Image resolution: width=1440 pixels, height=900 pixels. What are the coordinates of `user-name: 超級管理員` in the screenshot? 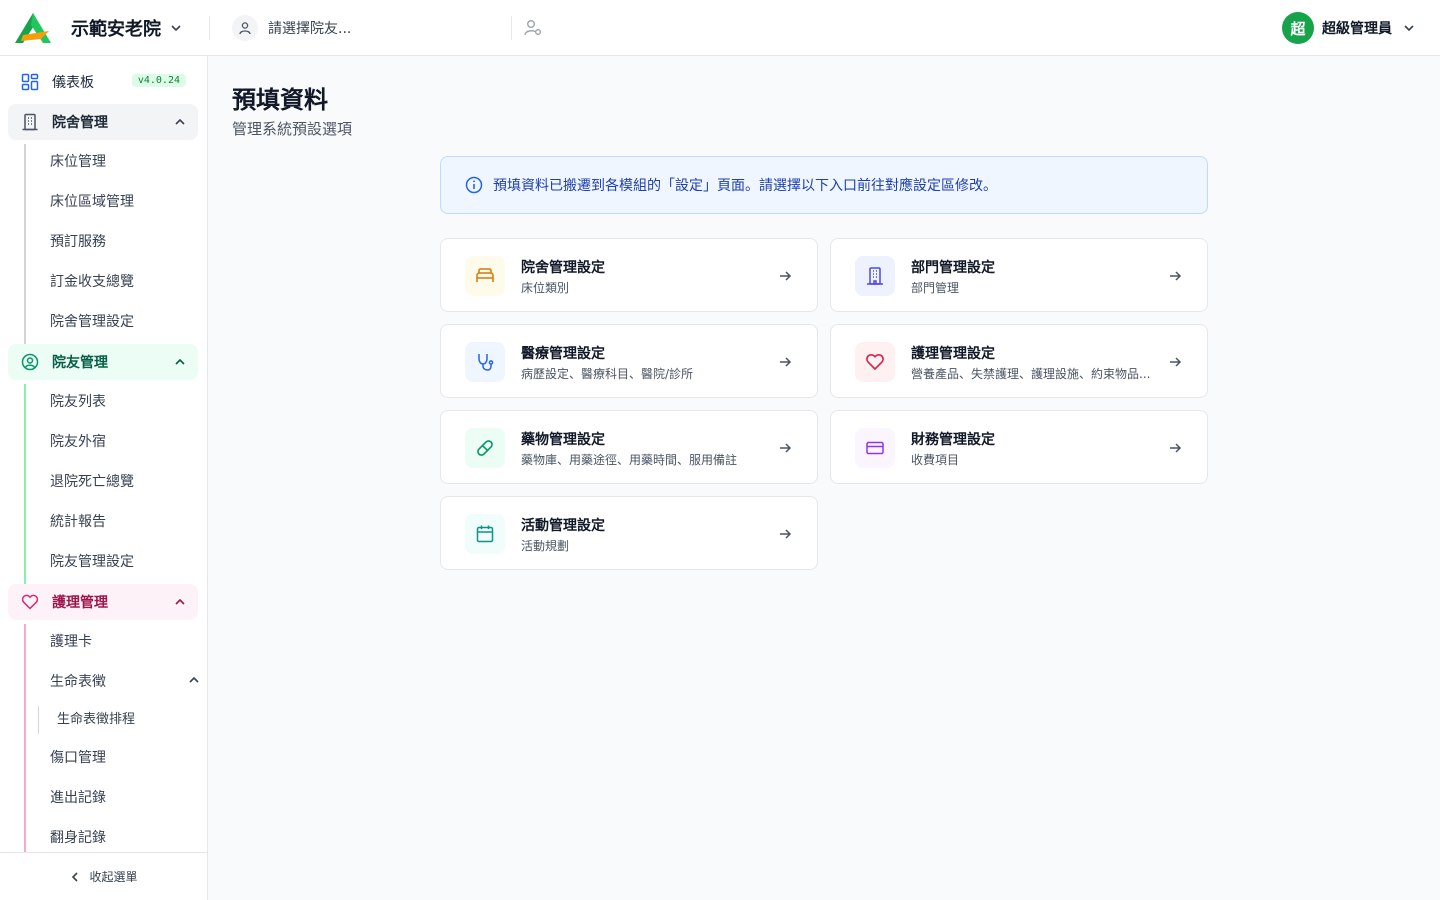 It's located at (1357, 29).